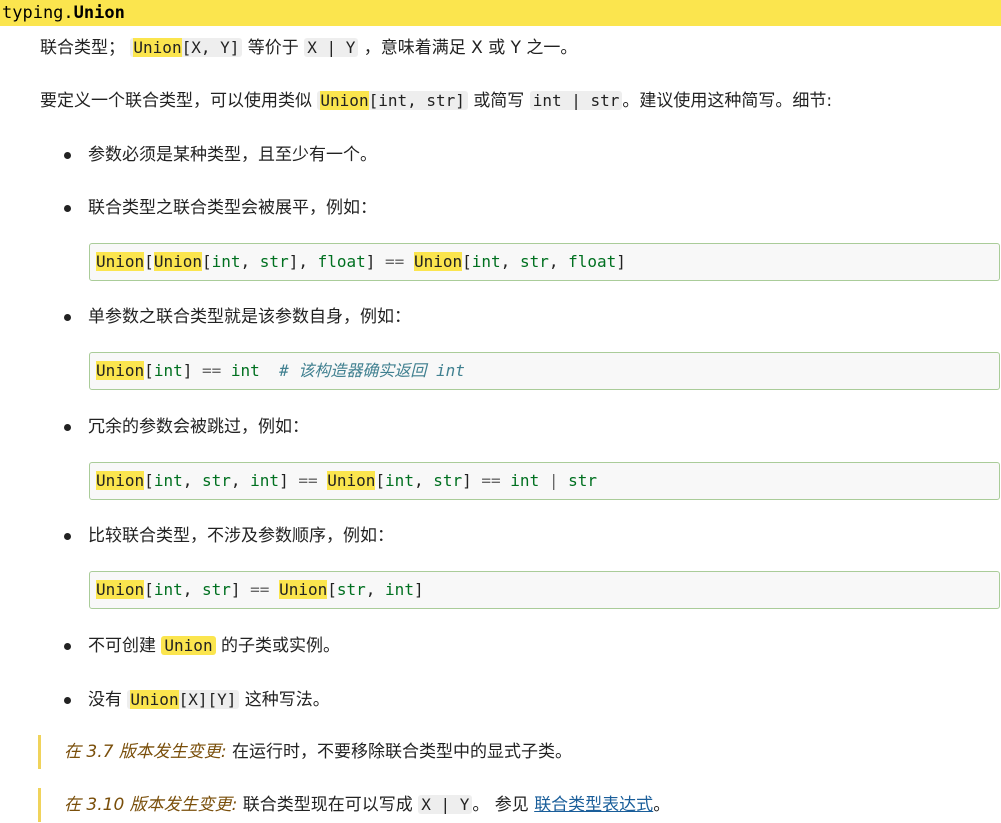  I want to click on list-item: 没有 Union[X][Y] 这种写法。, so click(197, 700).